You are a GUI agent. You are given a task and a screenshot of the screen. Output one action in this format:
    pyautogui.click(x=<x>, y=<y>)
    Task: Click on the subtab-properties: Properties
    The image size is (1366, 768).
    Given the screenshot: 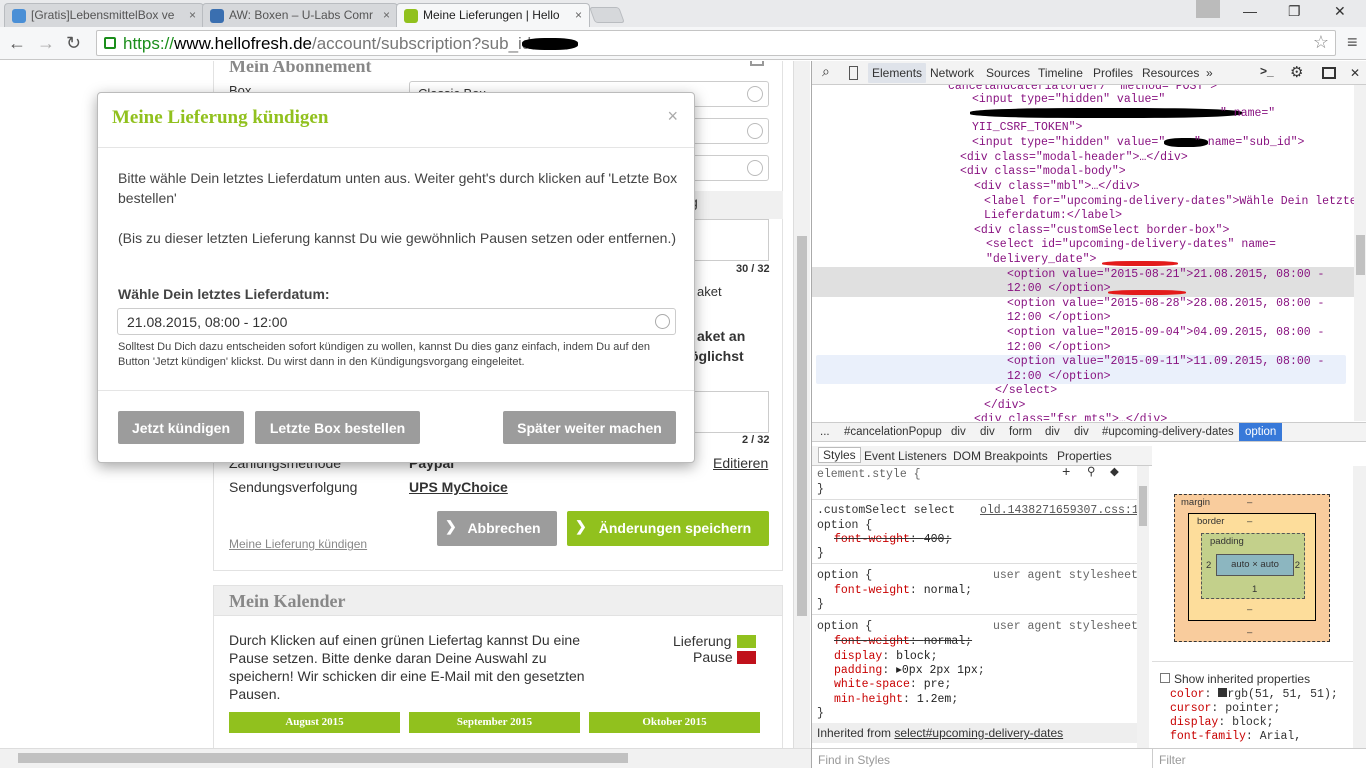 What is the action you would take?
    pyautogui.click(x=1084, y=456)
    